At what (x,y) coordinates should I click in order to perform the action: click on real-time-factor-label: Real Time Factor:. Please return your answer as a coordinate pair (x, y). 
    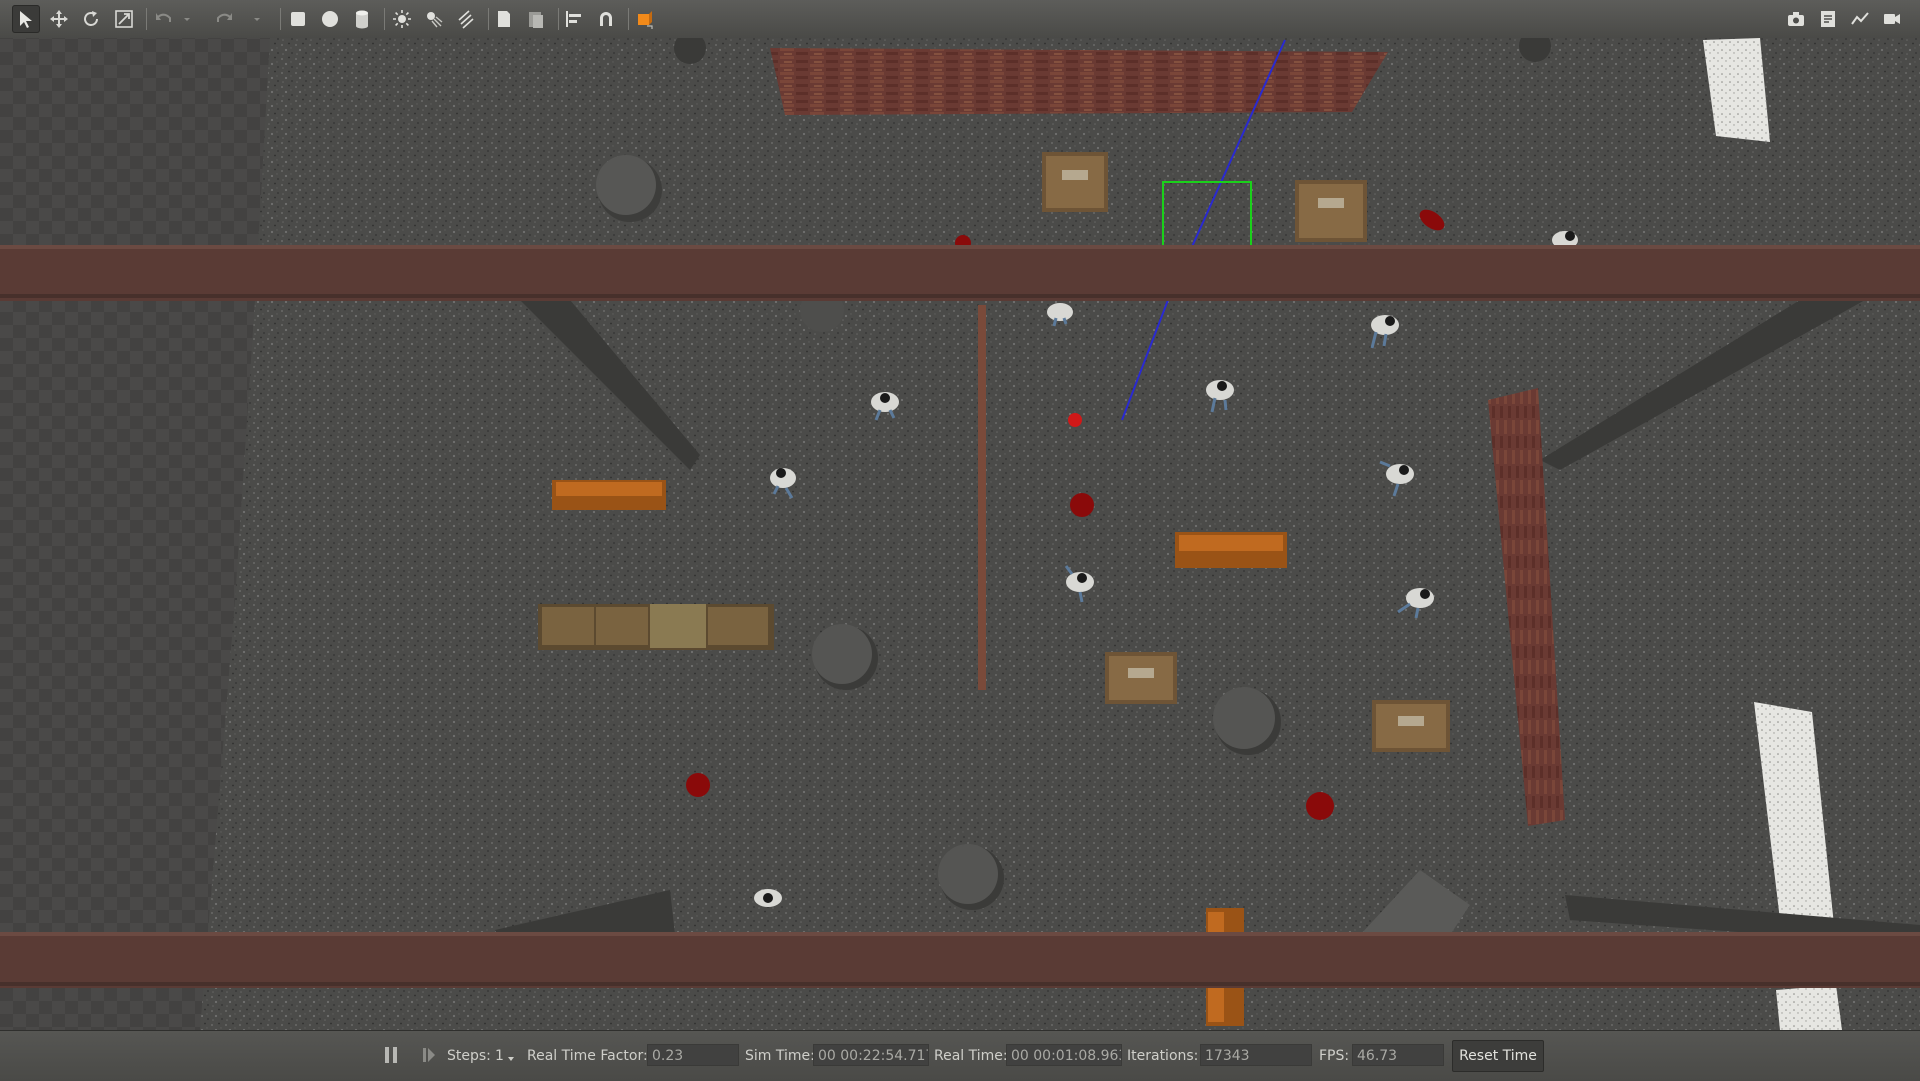
    Looking at the image, I should click on (587, 1056).